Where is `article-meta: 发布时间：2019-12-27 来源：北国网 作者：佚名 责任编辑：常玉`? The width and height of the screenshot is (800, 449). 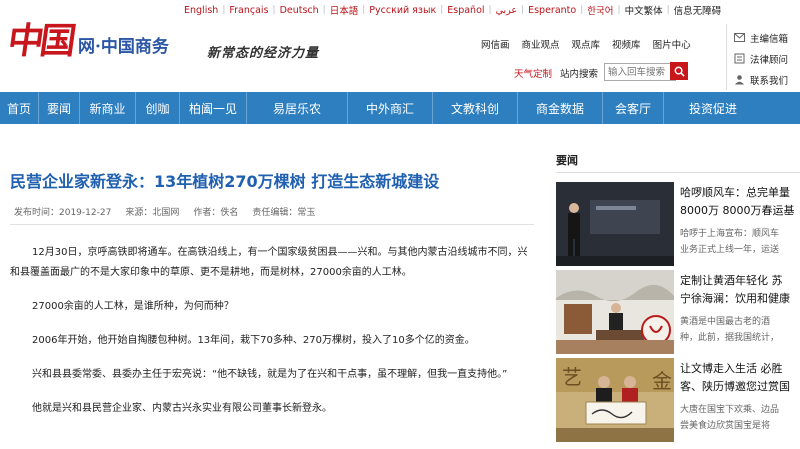 article-meta: 发布时间：2019-12-27 来源：北国网 作者：佚名 责任编辑：常玉 is located at coordinates (171, 211).